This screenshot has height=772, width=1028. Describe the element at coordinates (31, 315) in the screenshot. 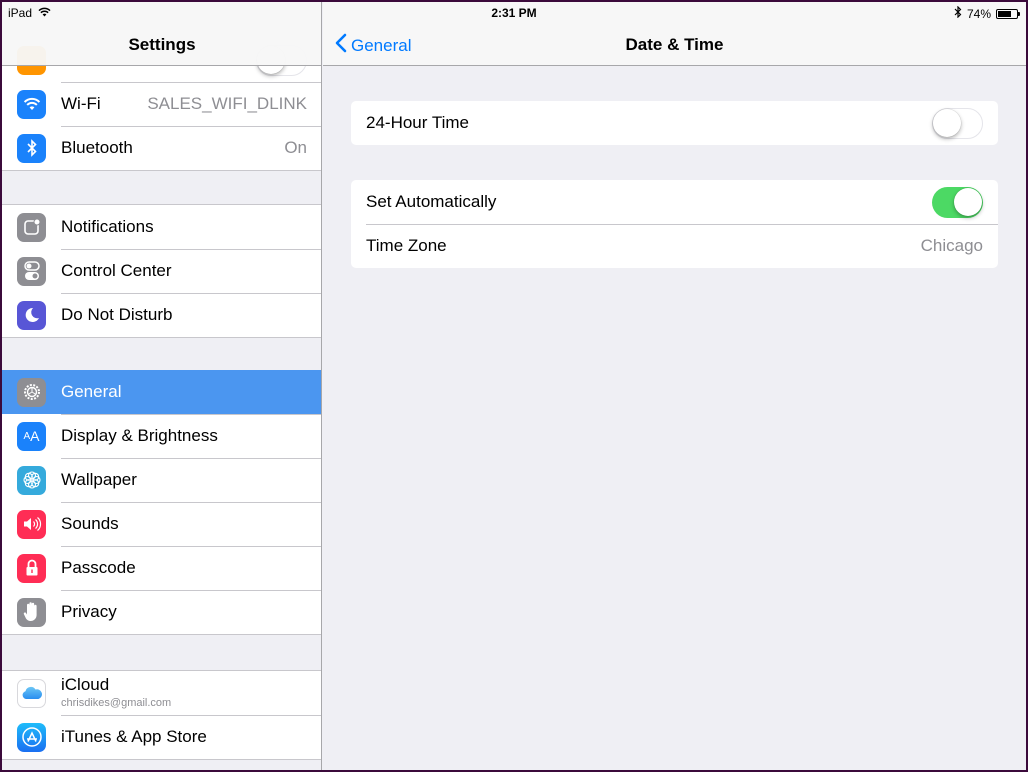

I see `moon-icon` at that location.